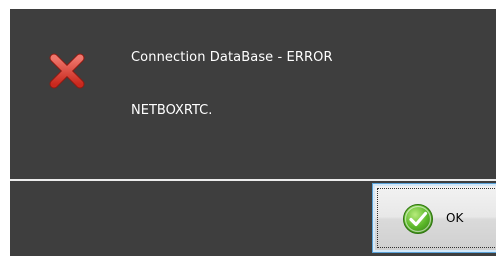 This screenshot has height=256, width=496. I want to click on message-detail: NETBOXRTC., so click(172, 110).